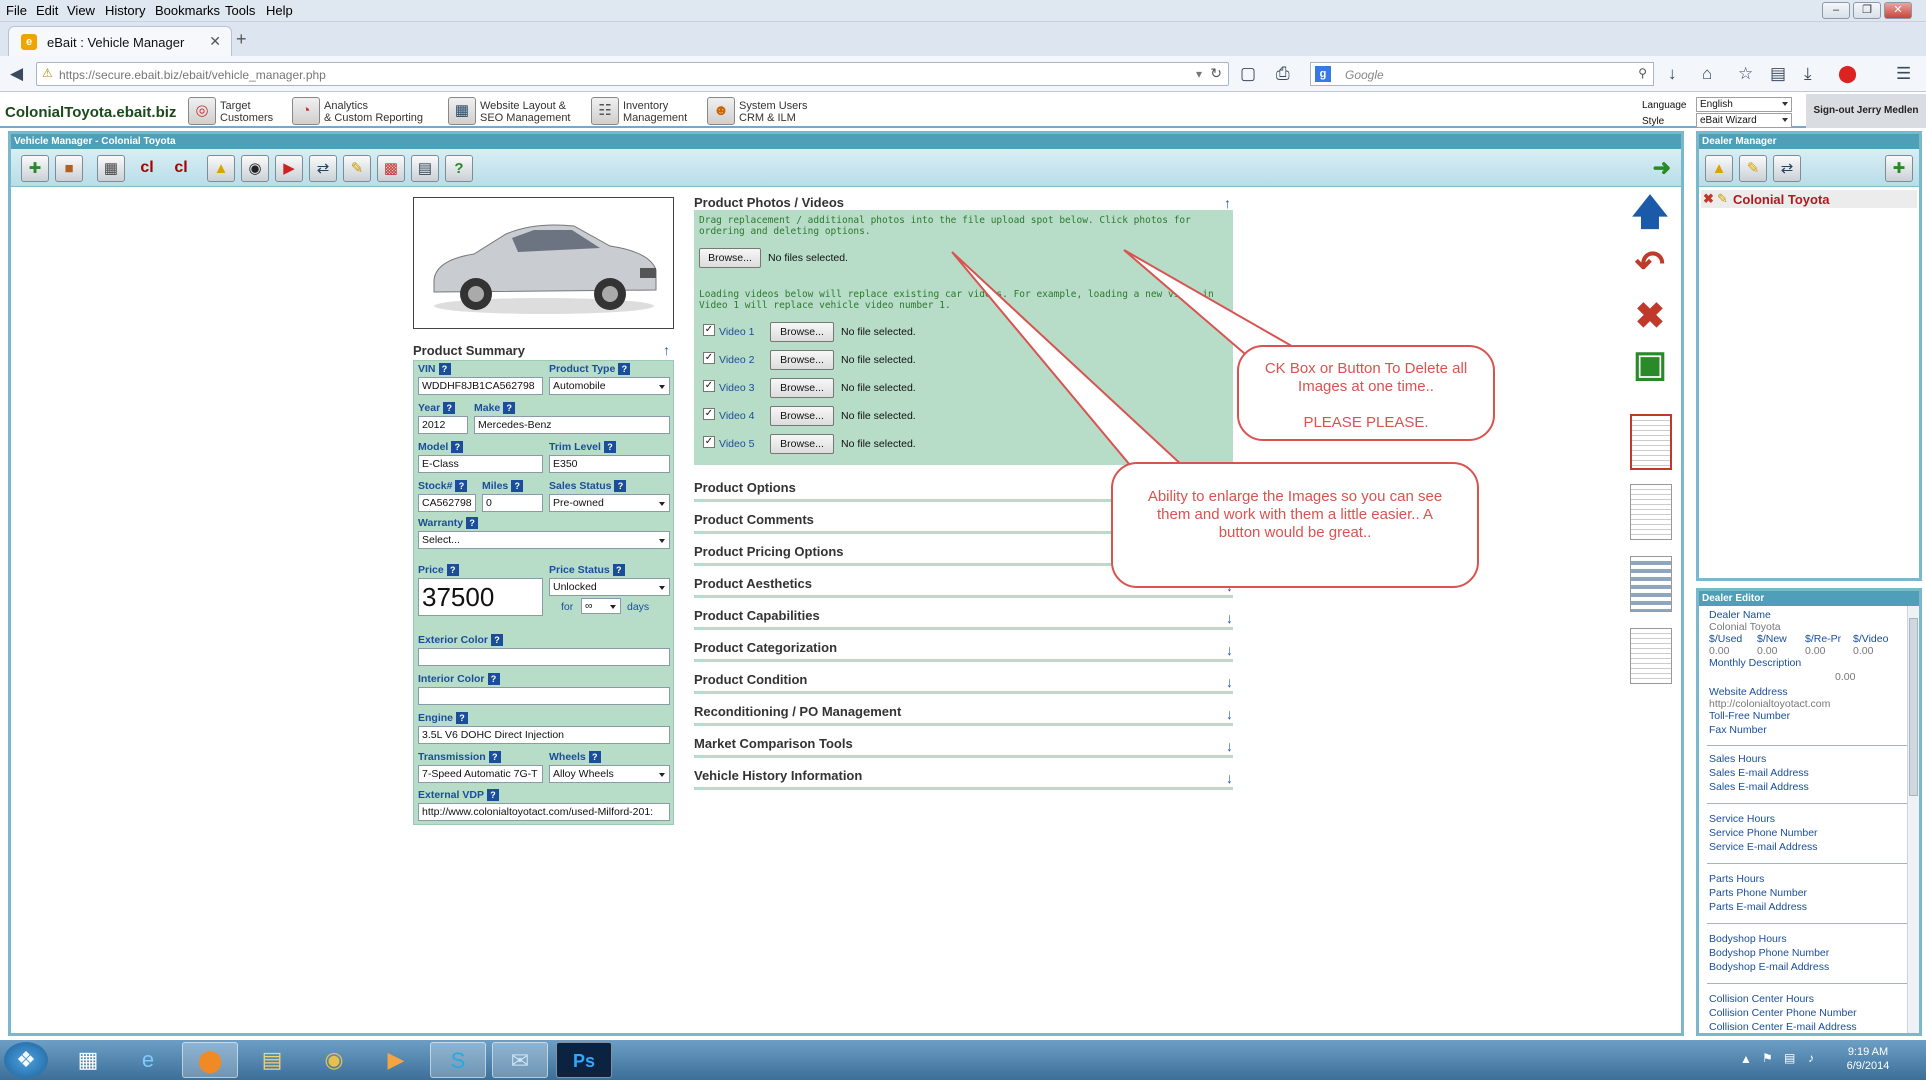 The height and width of the screenshot is (1080, 1926). I want to click on photoshop-icon: Ps, so click(584, 1060).